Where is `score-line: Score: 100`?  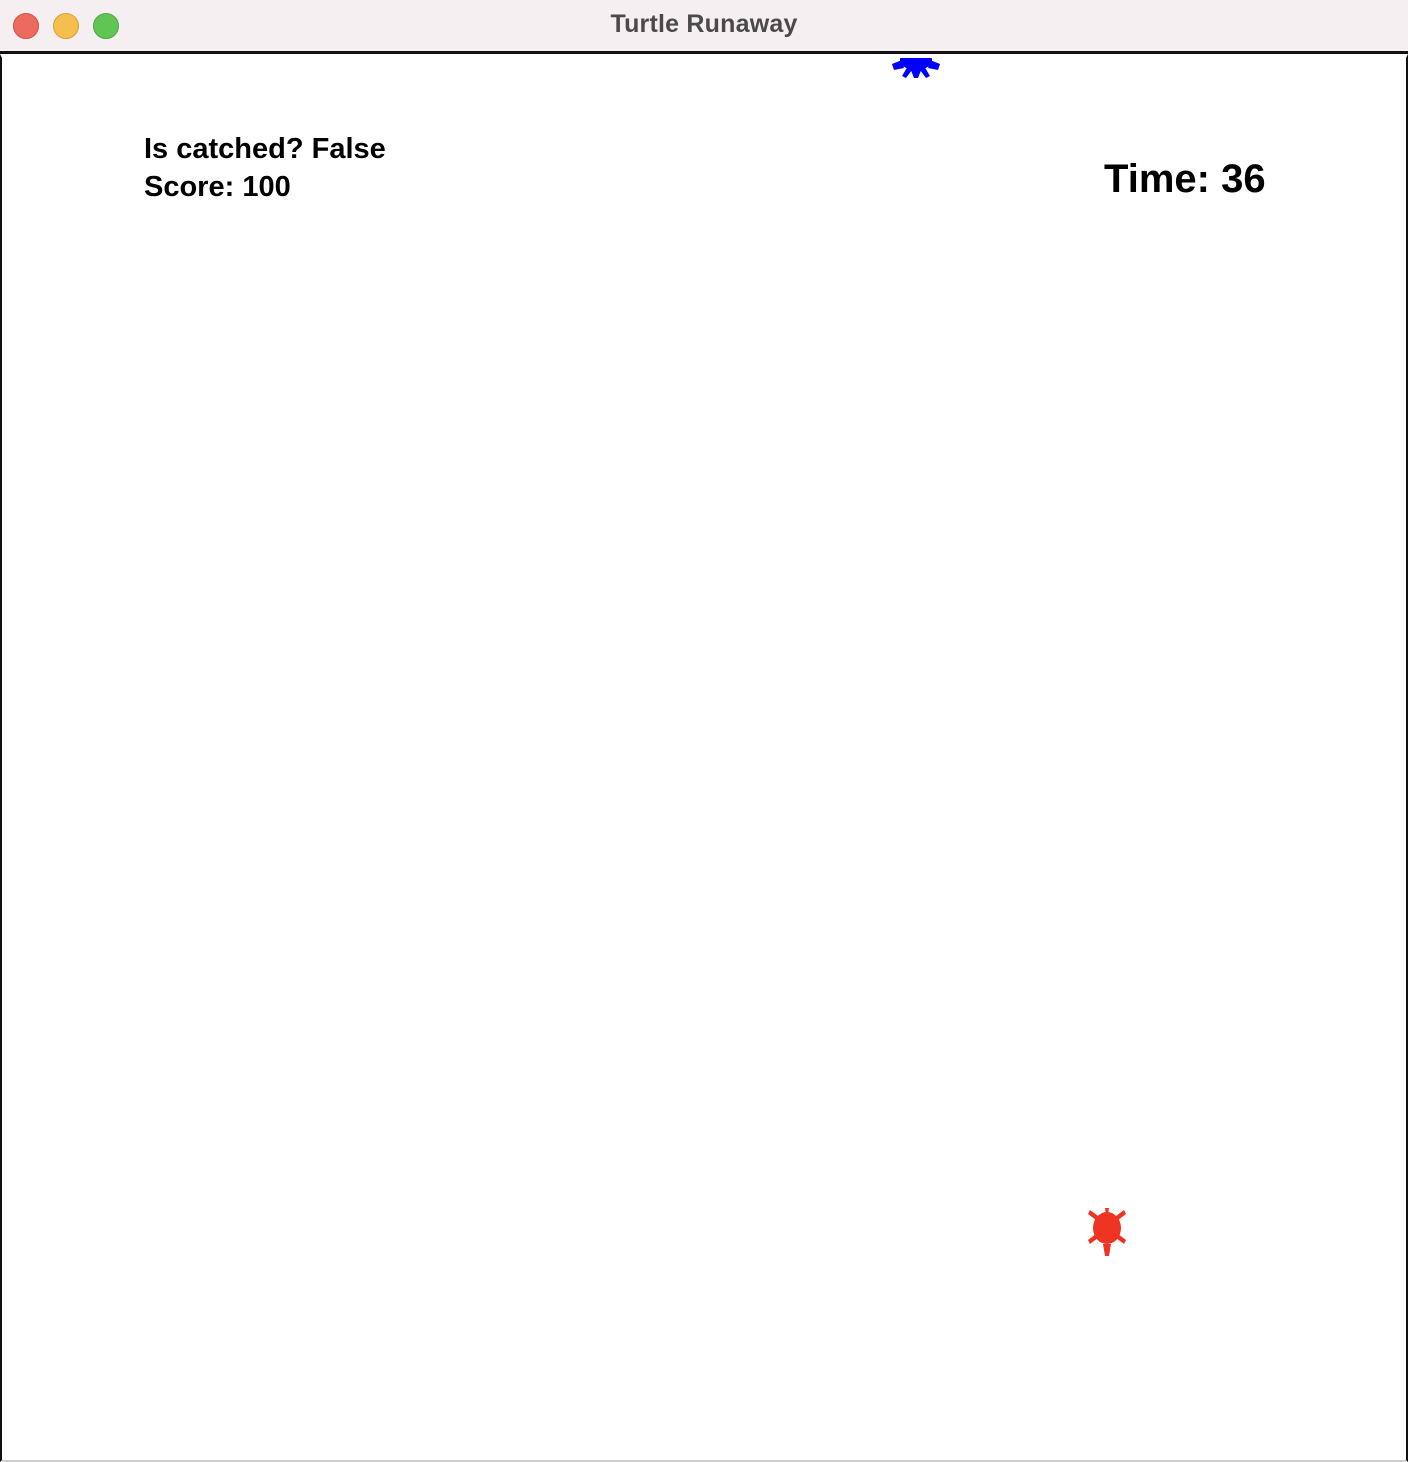 score-line: Score: 100 is located at coordinates (265, 187).